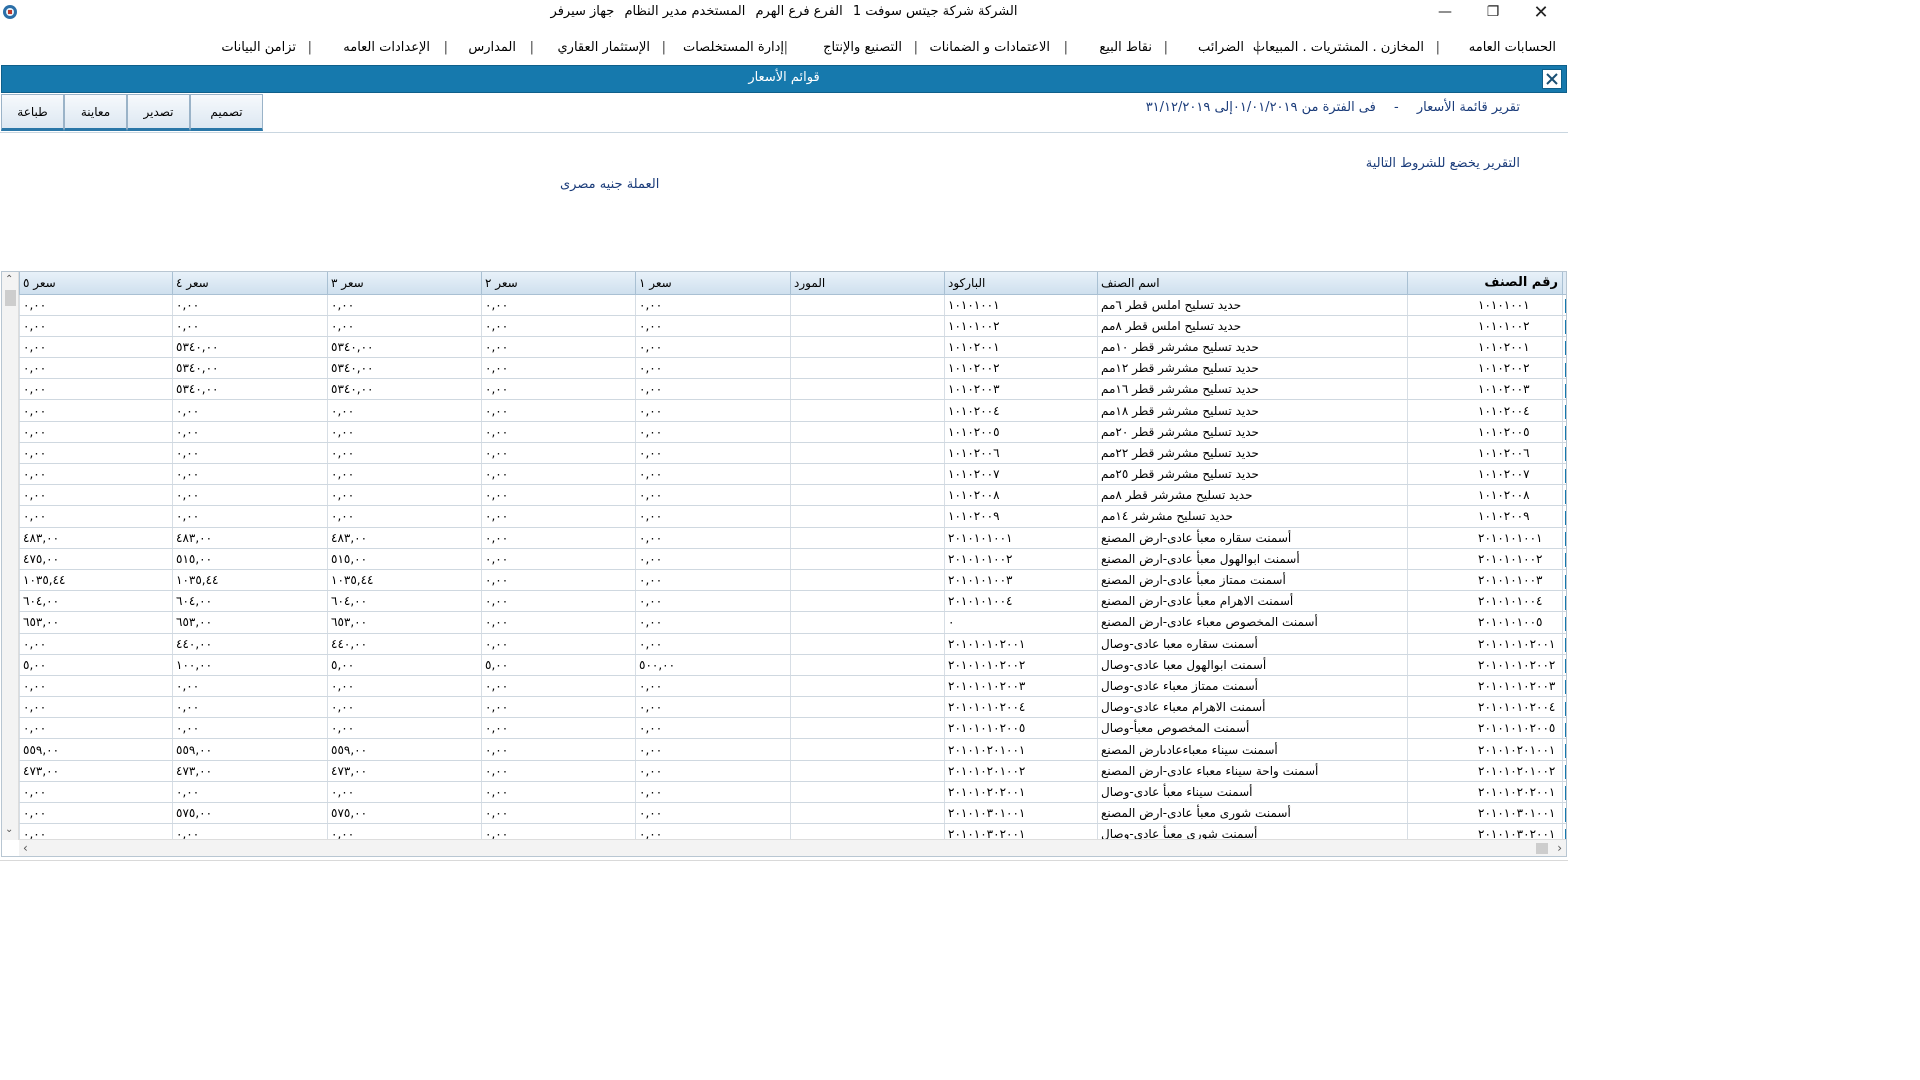 The width and height of the screenshot is (1920, 1080). I want to click on minimize-button: —, so click(1445, 12).